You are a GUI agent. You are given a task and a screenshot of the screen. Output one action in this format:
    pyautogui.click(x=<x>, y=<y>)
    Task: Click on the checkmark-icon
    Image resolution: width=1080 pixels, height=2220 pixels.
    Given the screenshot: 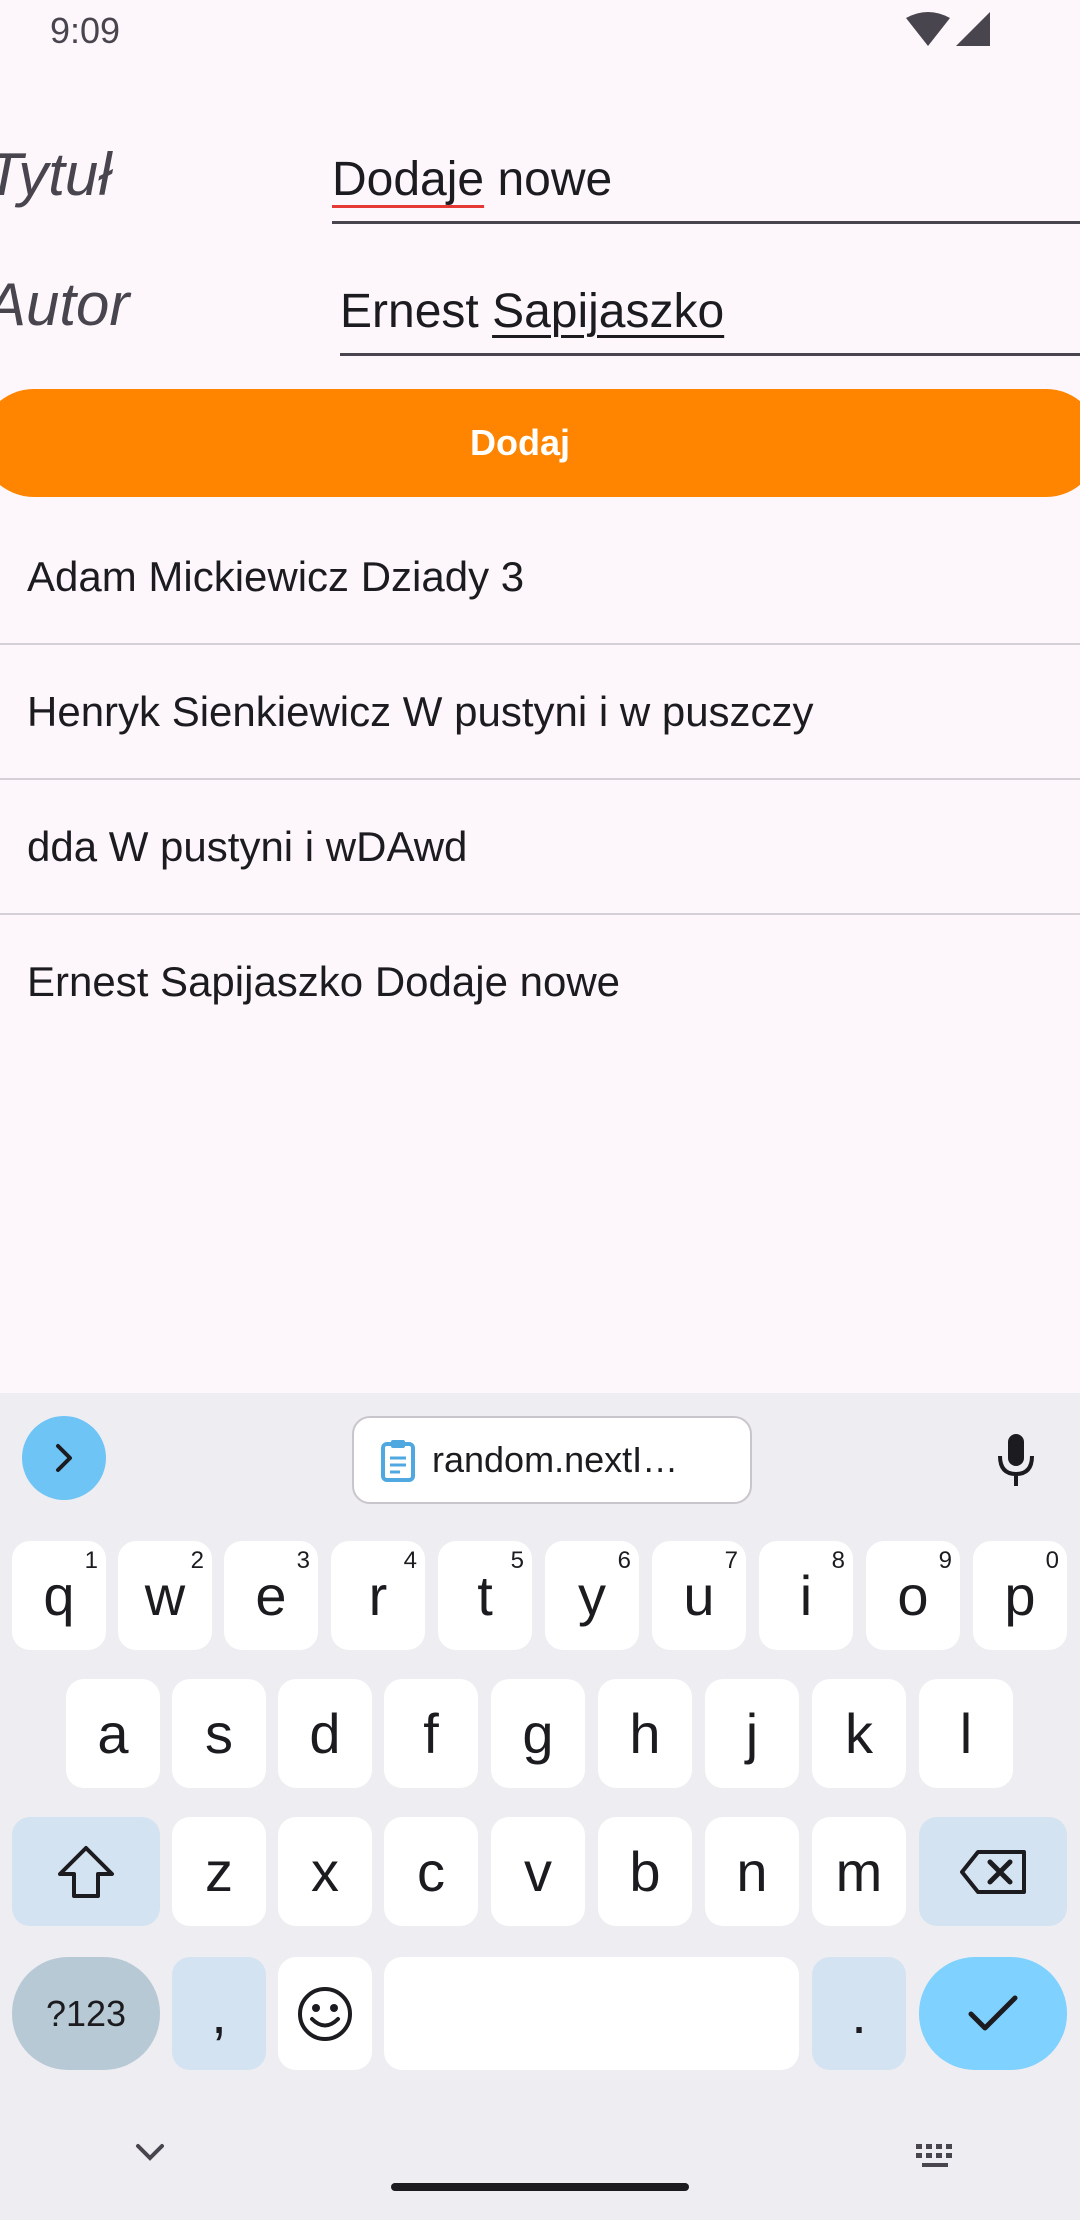 What is the action you would take?
    pyautogui.click(x=993, y=2012)
    